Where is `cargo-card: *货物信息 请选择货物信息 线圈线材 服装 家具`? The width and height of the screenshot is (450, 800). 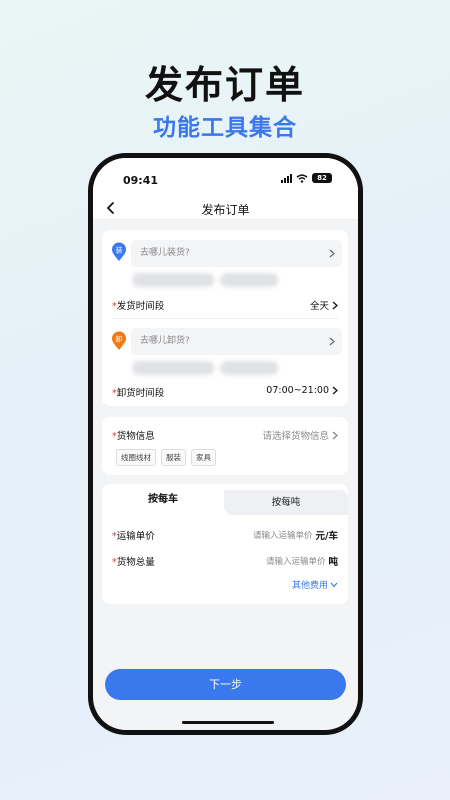
cargo-card: *货物信息 请选择货物信息 线圈线材 服装 家具 is located at coordinates (225, 446).